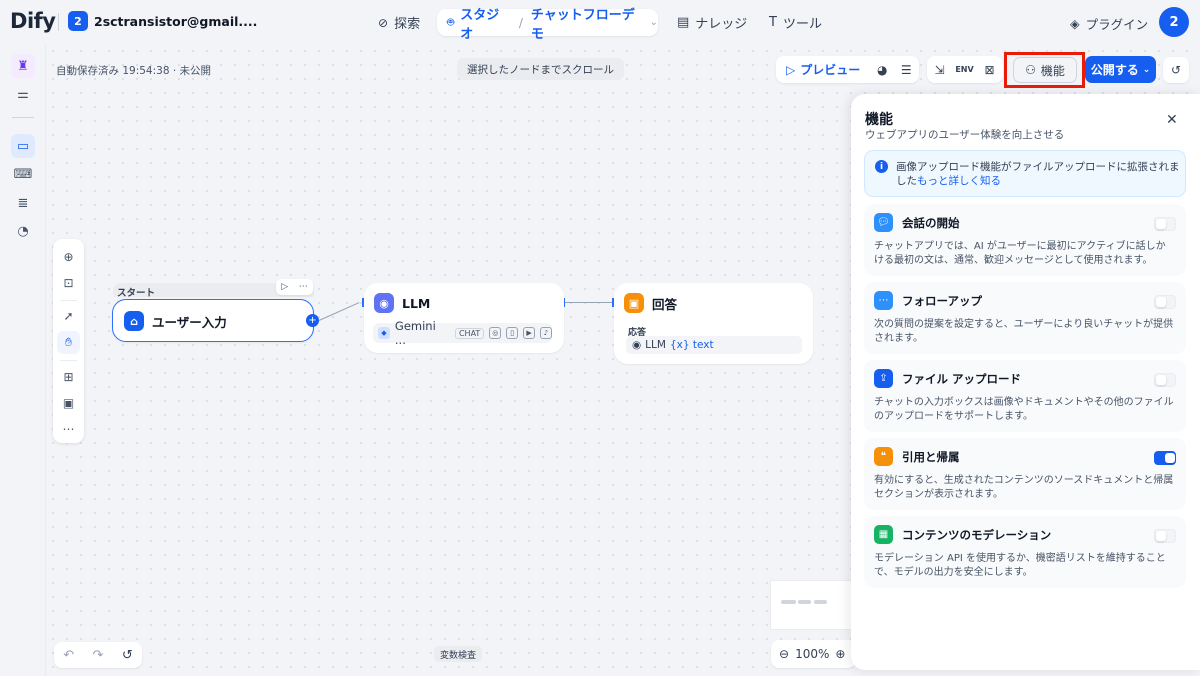 Image resolution: width=1200 pixels, height=676 pixels. What do you see at coordinates (175, 321) in the screenshot?
I see `start-node-title: ⌂ ユーザー入力` at bounding box center [175, 321].